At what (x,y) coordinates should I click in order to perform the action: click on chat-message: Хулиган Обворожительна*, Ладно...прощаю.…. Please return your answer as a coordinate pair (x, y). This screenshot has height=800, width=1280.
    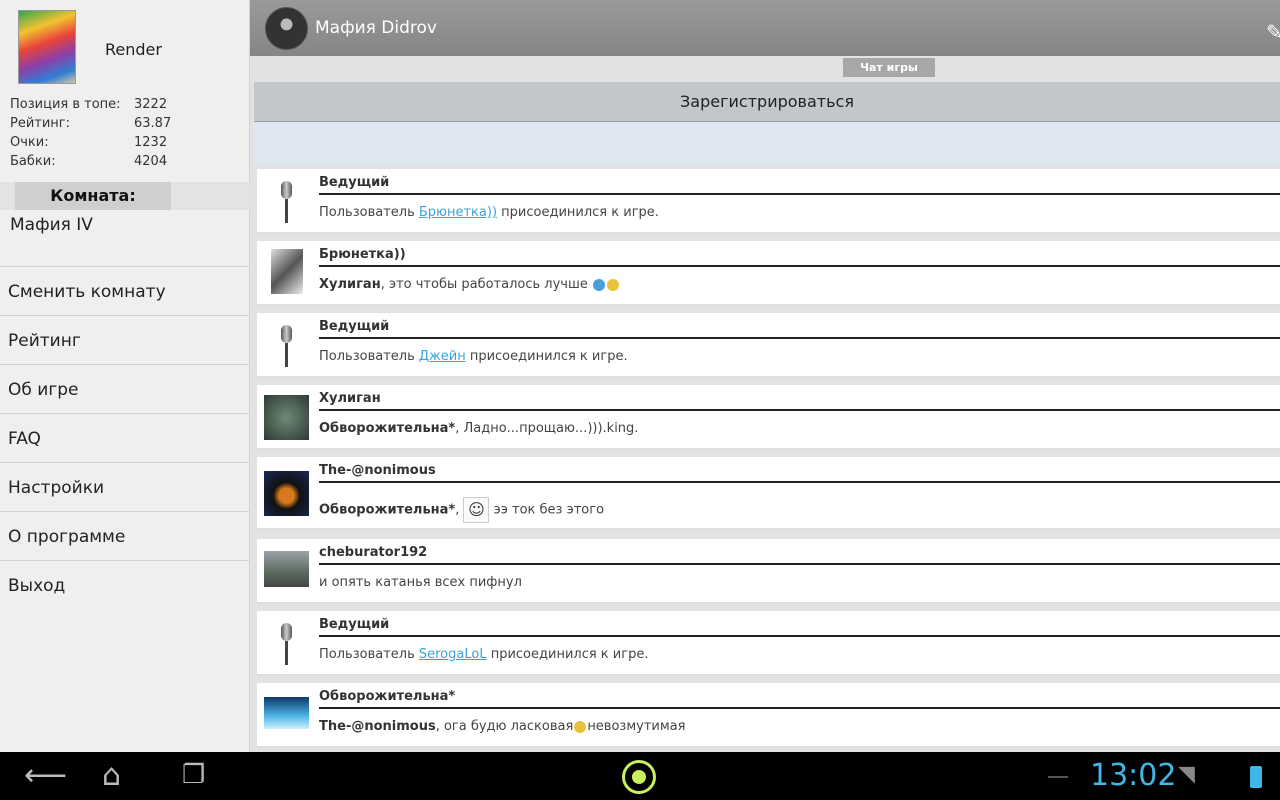
    Looking at the image, I should click on (768, 417).